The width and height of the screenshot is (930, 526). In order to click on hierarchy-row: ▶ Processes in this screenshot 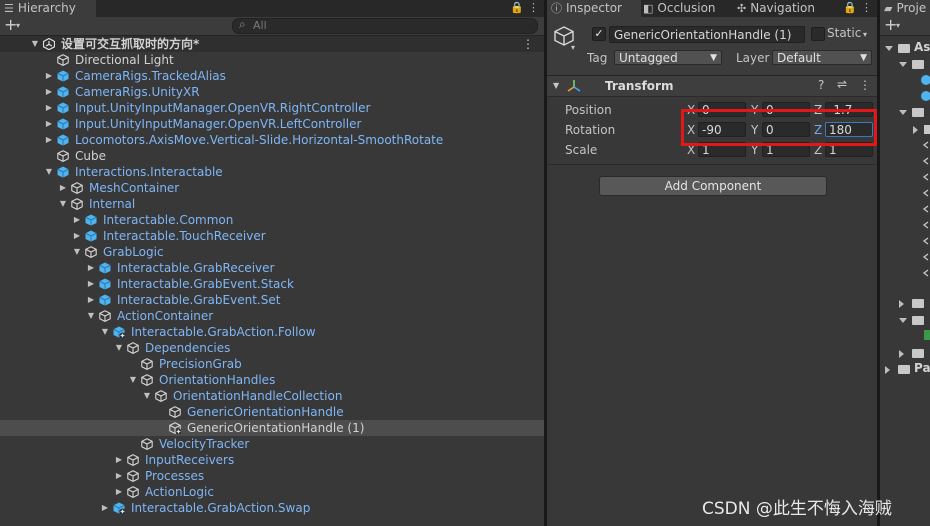, I will do `click(272, 476)`.